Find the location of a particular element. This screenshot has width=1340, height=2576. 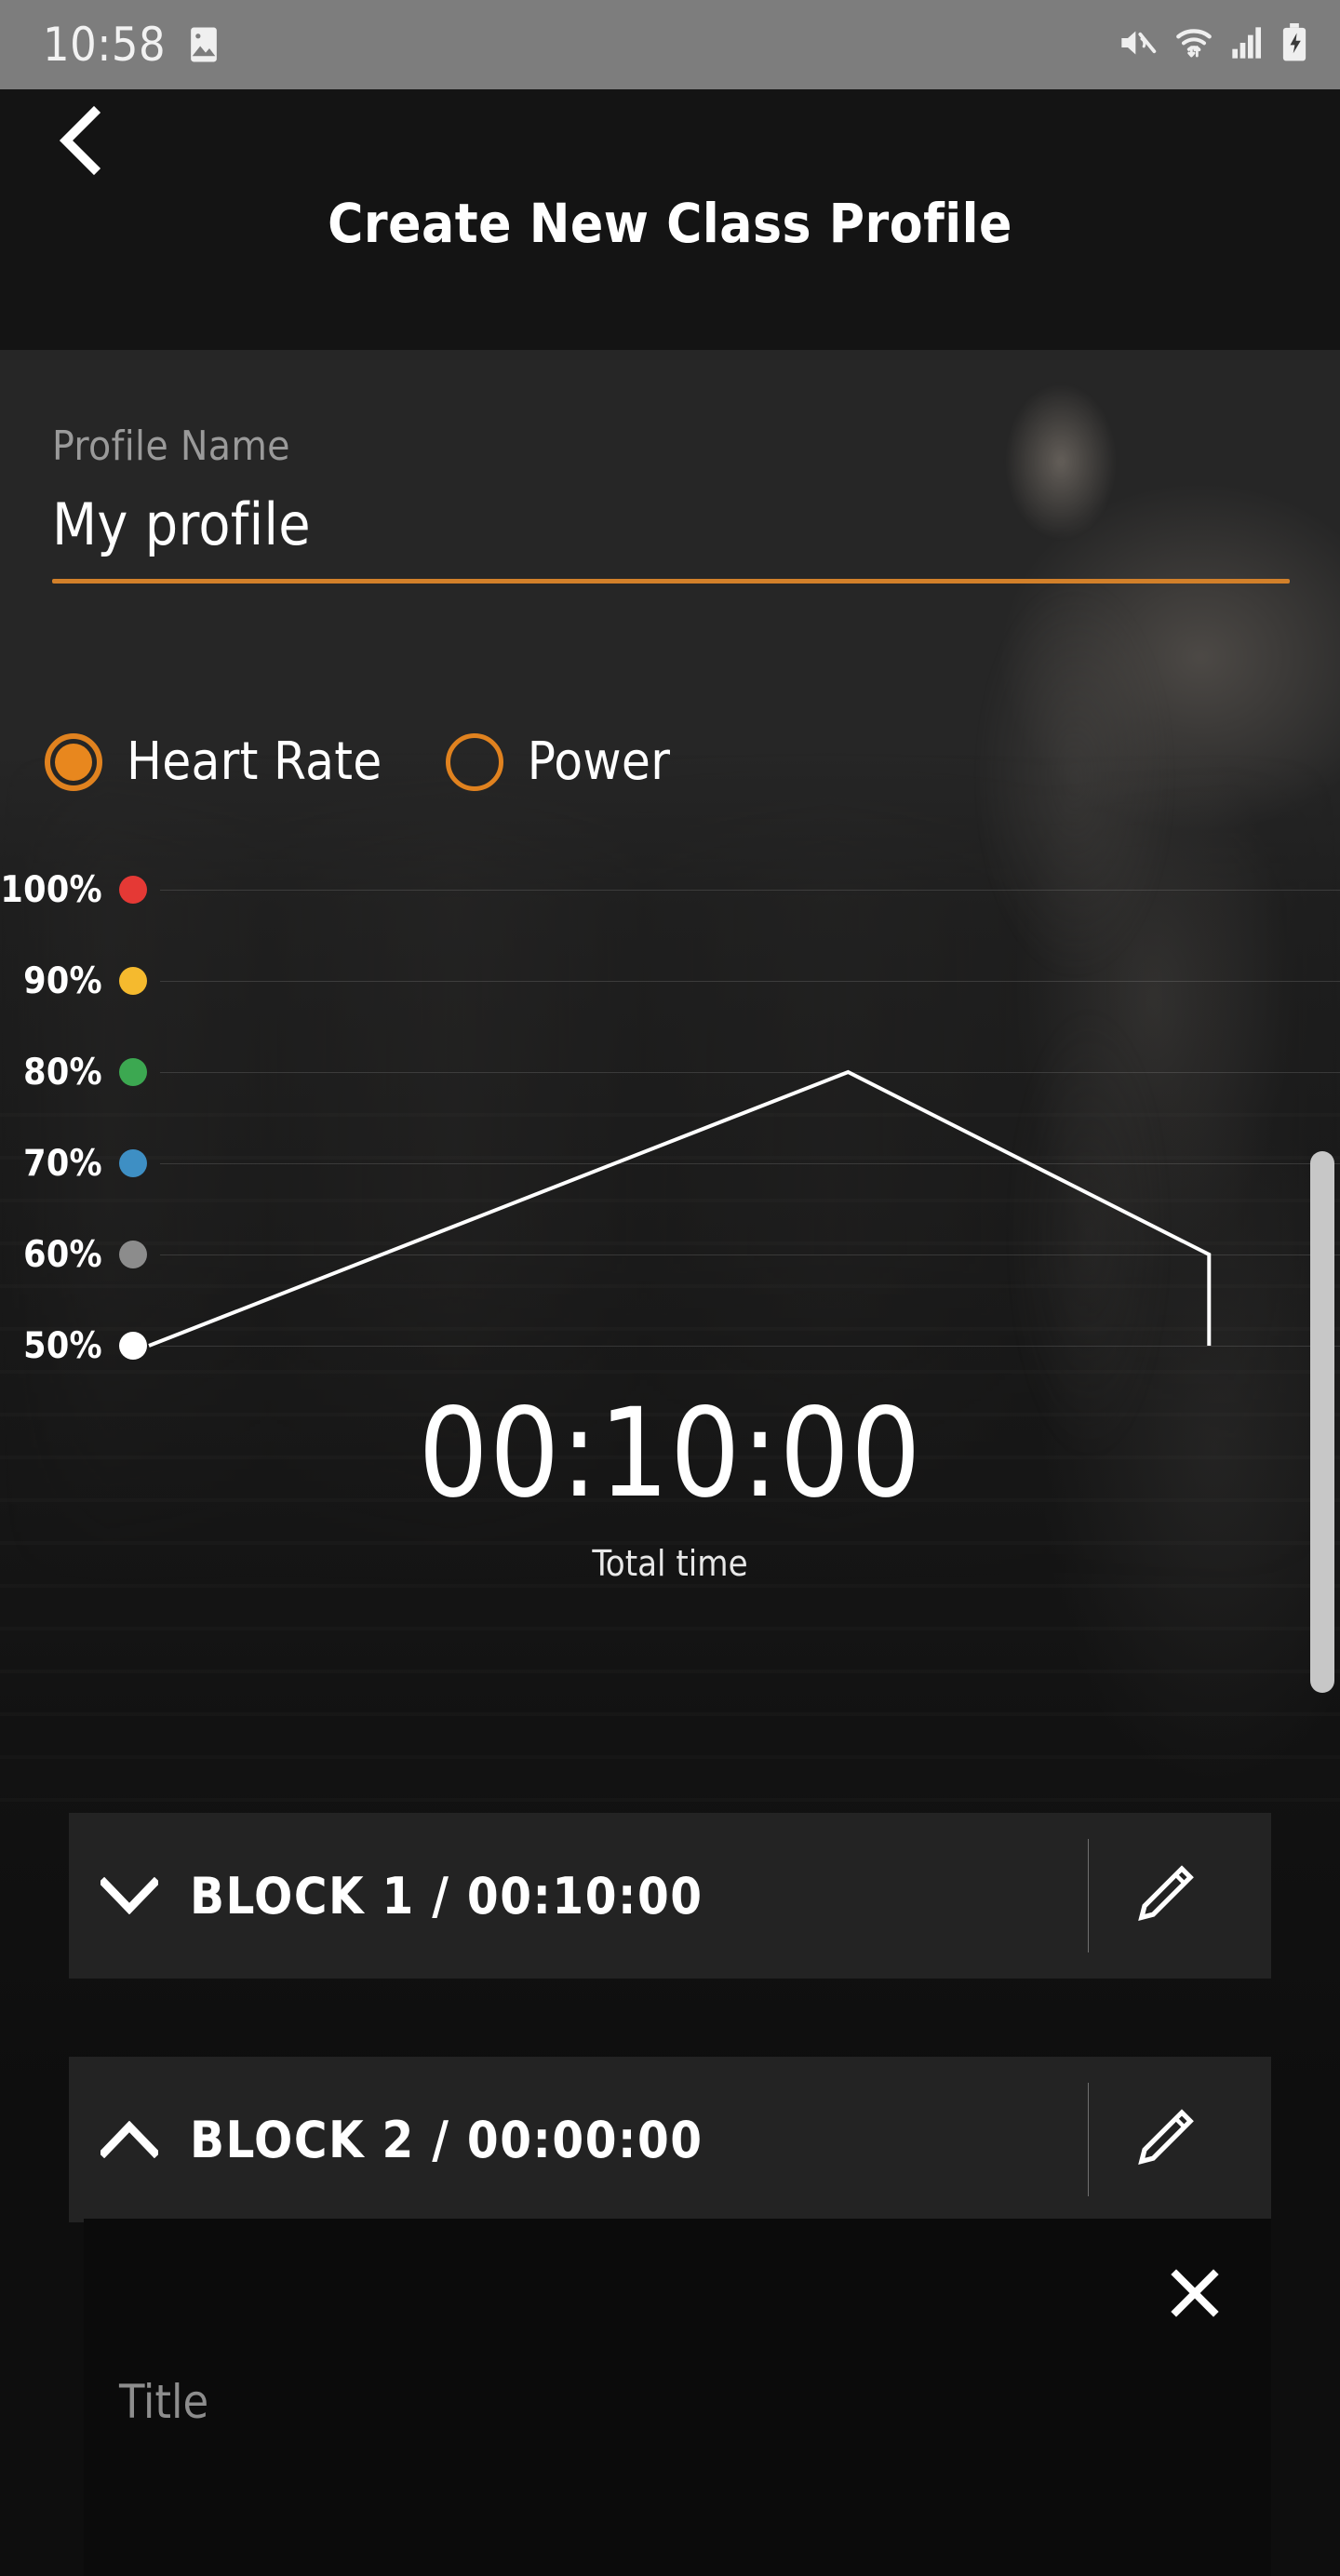

radio-option-power: Power is located at coordinates (558, 761).